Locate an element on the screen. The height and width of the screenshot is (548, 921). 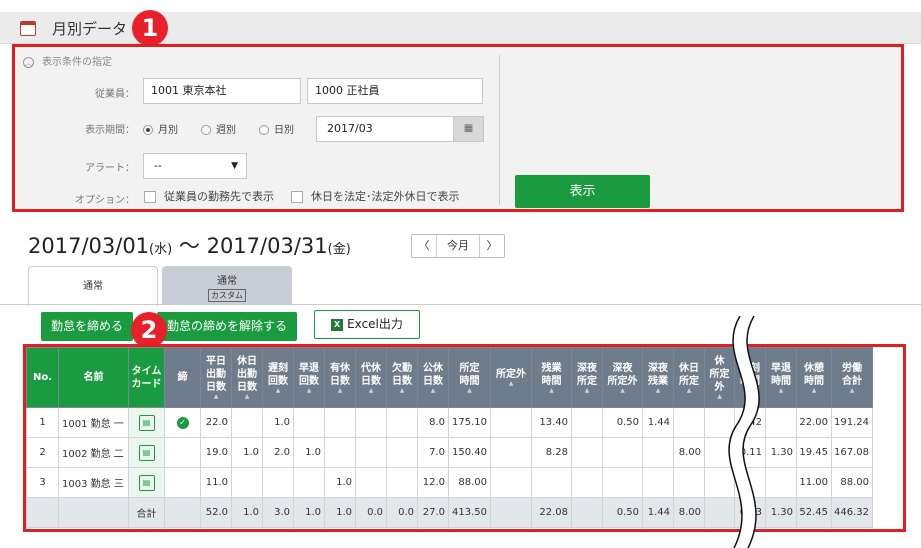
table-cell: 3 is located at coordinates (42, 482).